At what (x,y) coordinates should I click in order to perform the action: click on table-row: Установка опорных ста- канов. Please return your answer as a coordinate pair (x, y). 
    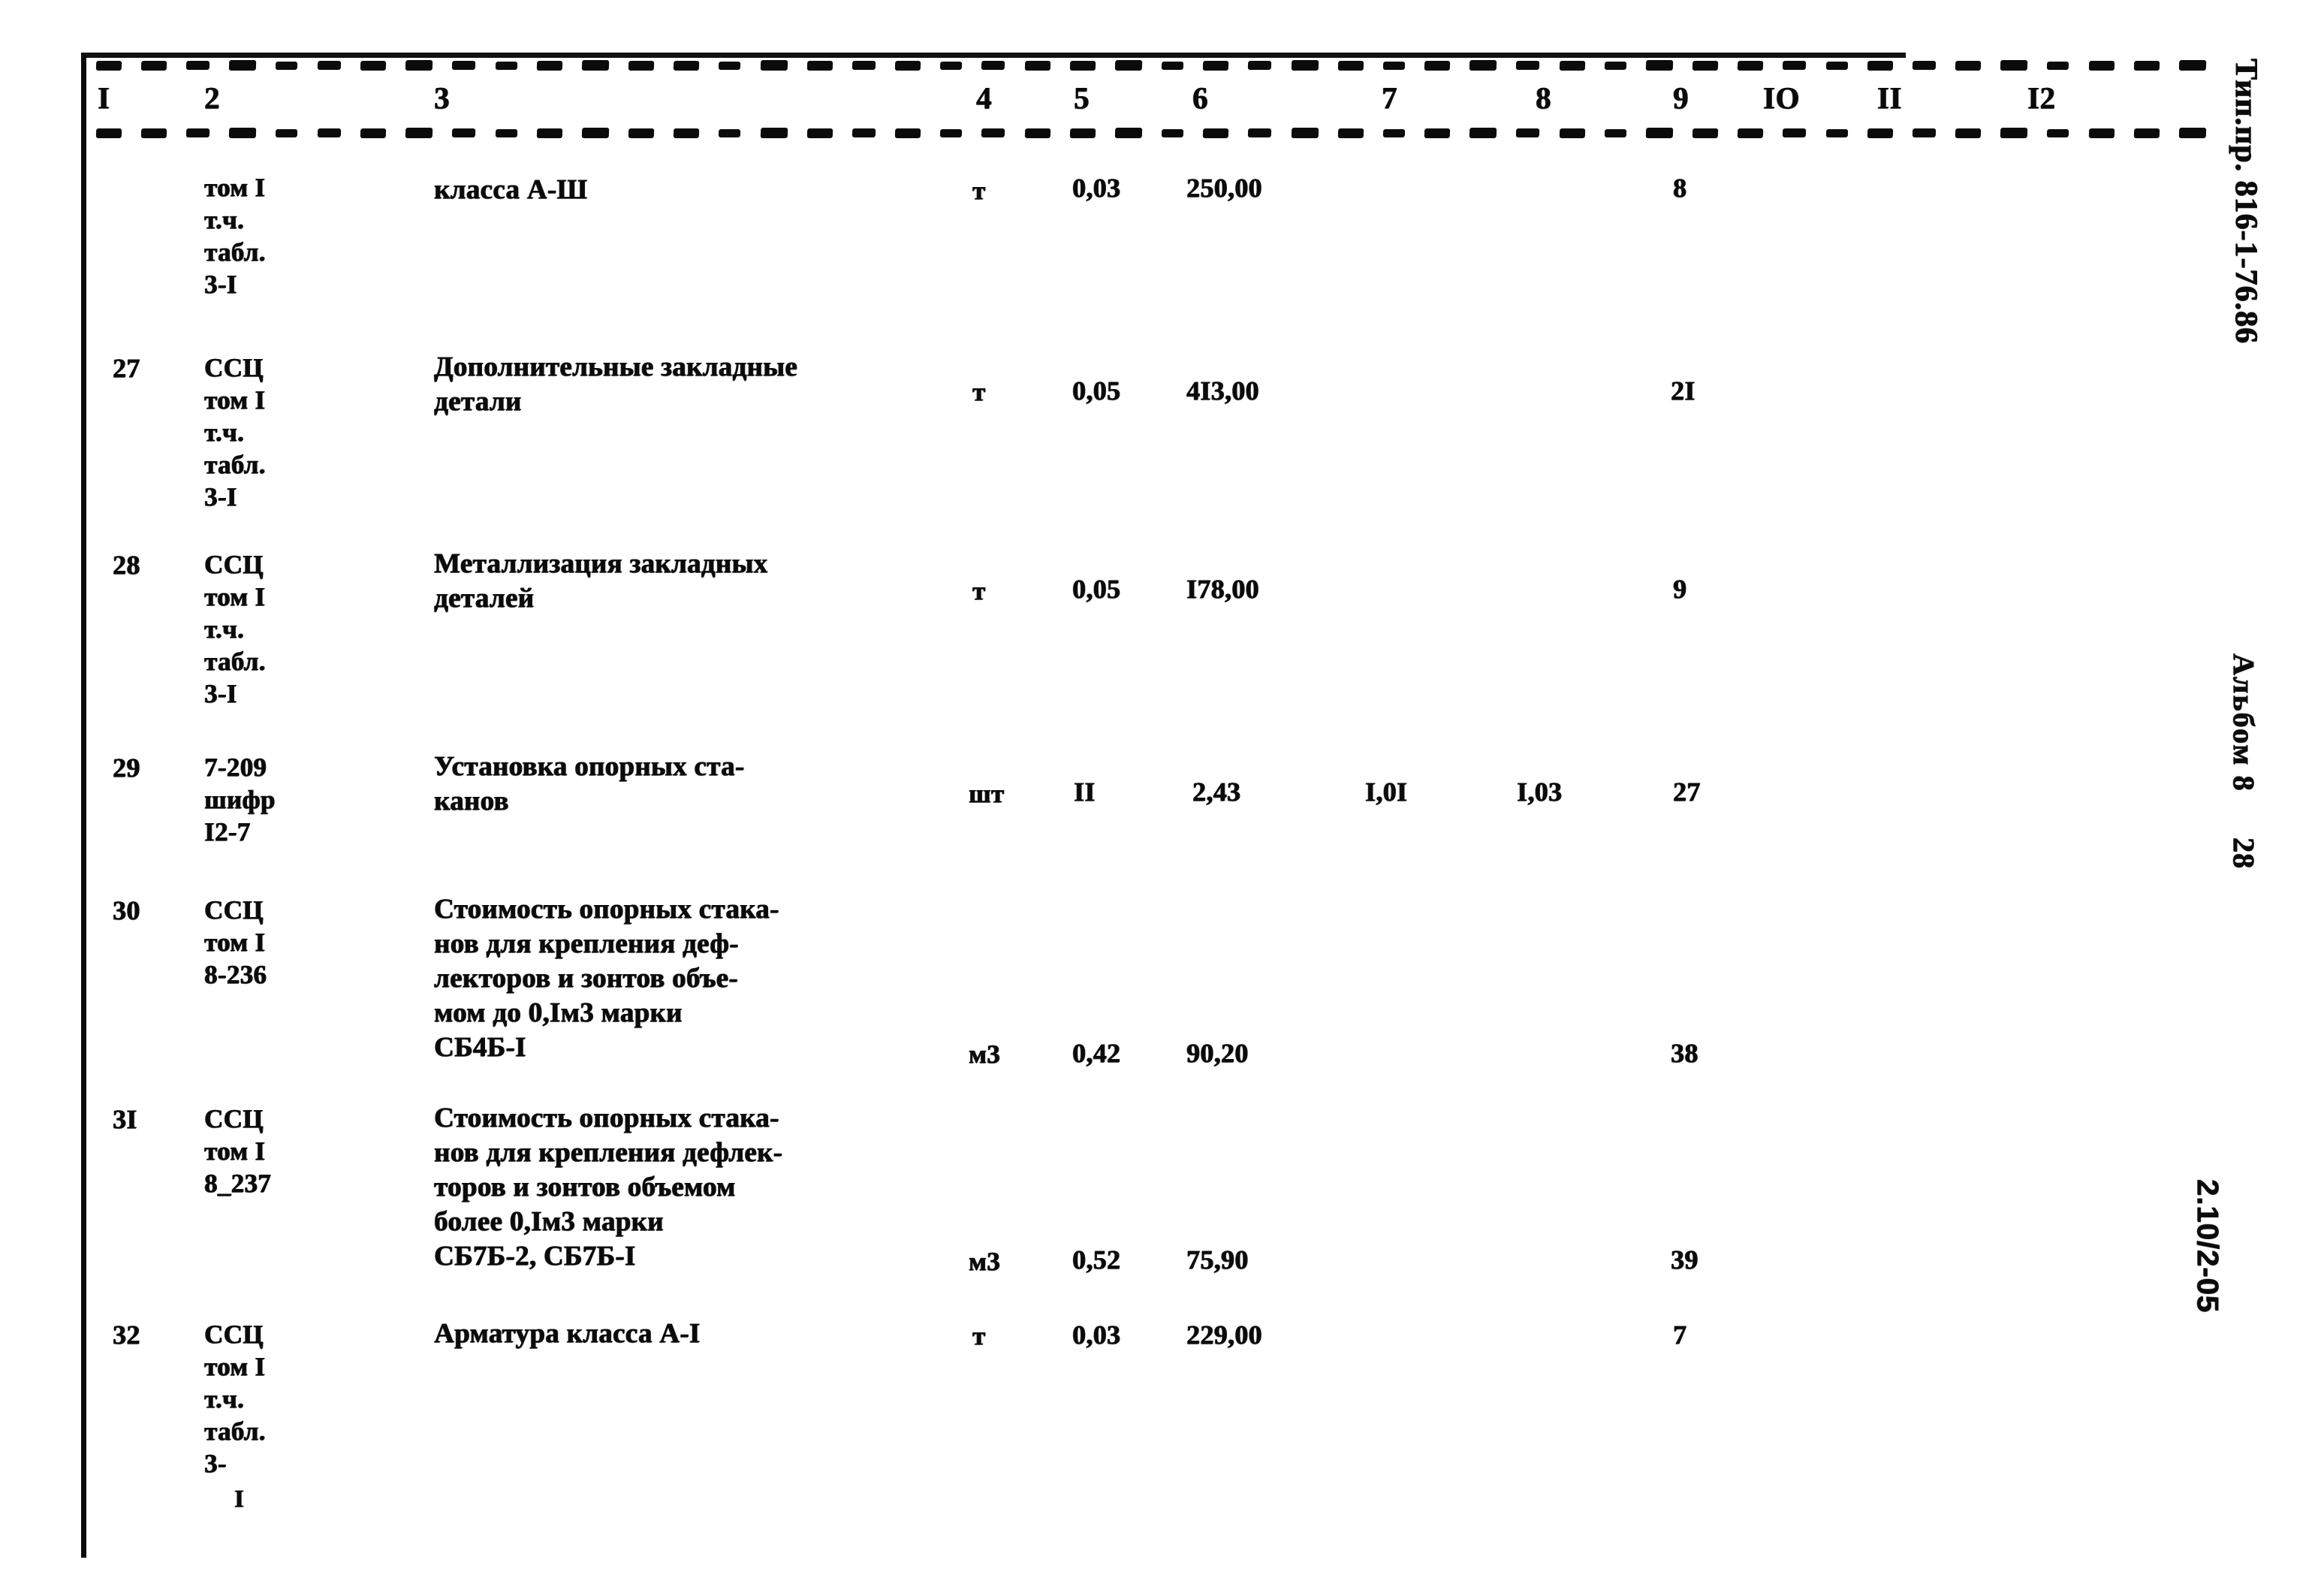
    Looking at the image, I should click on (589, 784).